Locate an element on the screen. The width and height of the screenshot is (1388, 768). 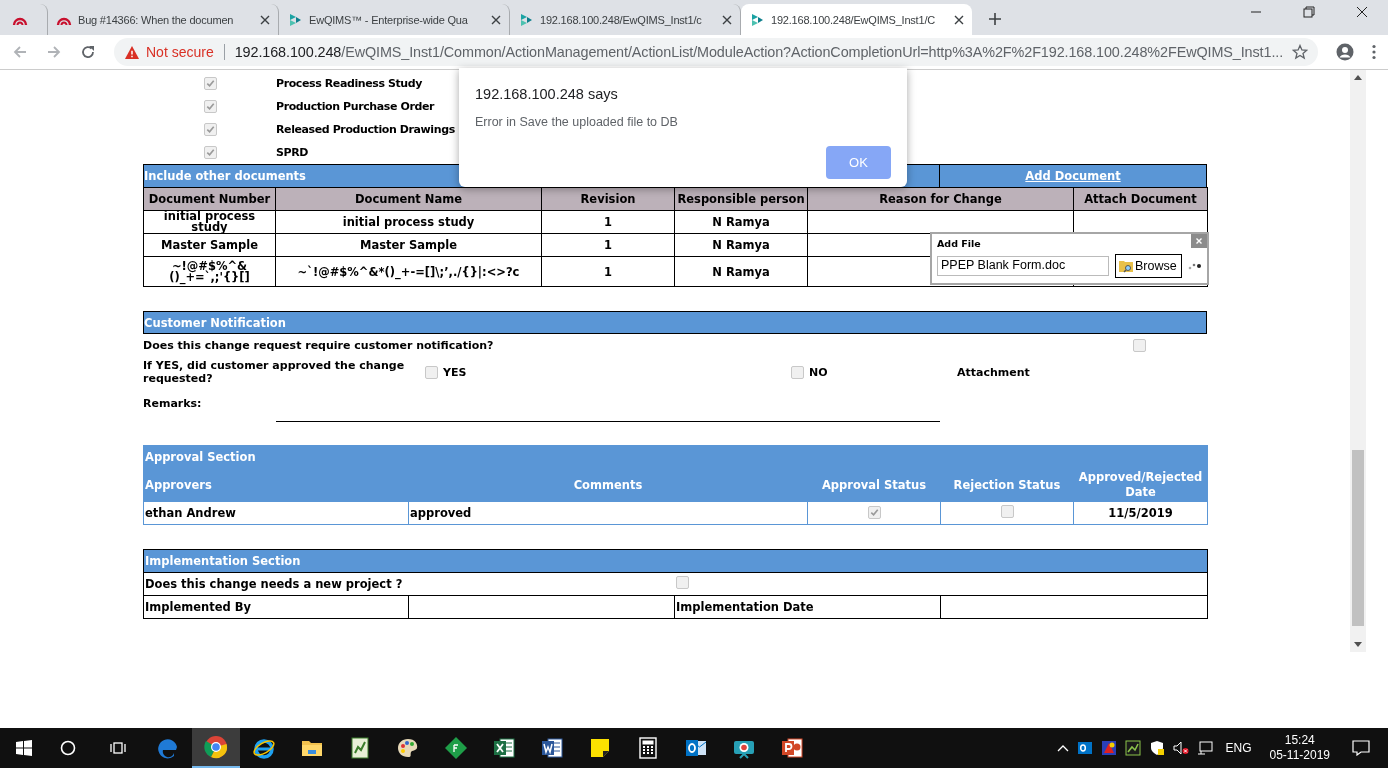
circle-logo-icon is located at coordinates (216, 747).